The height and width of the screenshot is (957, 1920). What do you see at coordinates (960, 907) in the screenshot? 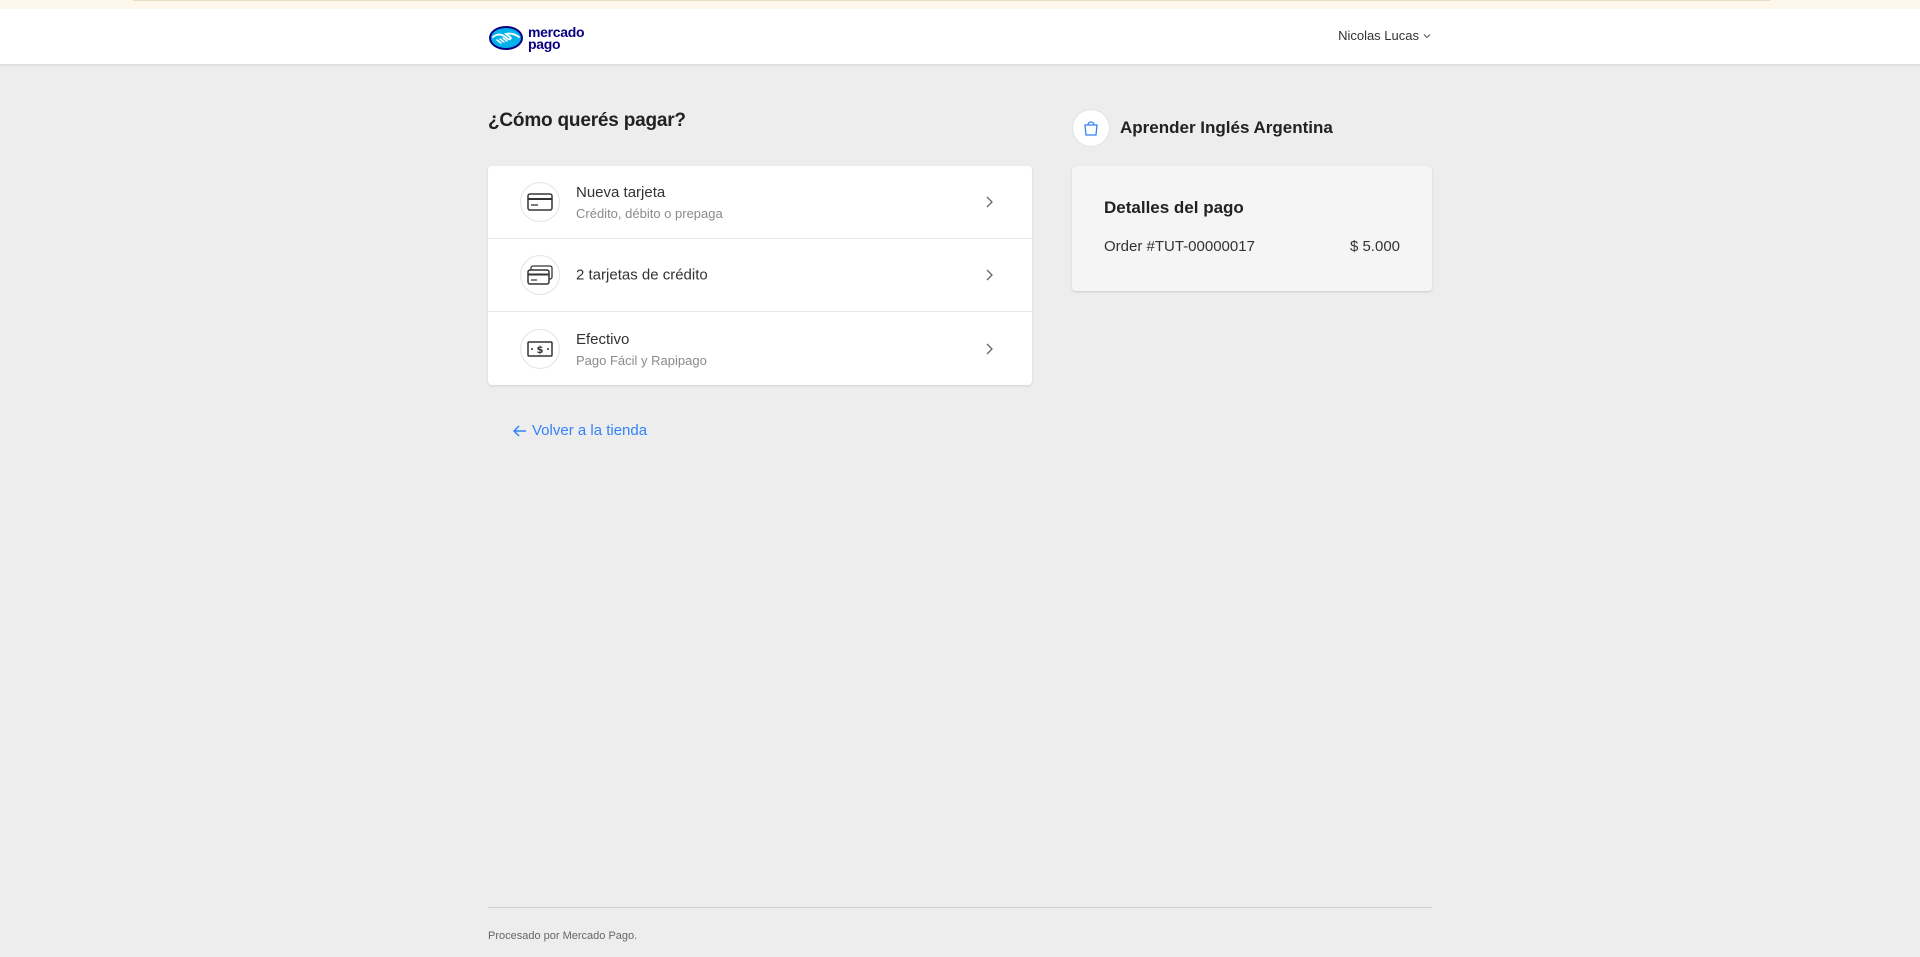
I see `footer-divider` at bounding box center [960, 907].